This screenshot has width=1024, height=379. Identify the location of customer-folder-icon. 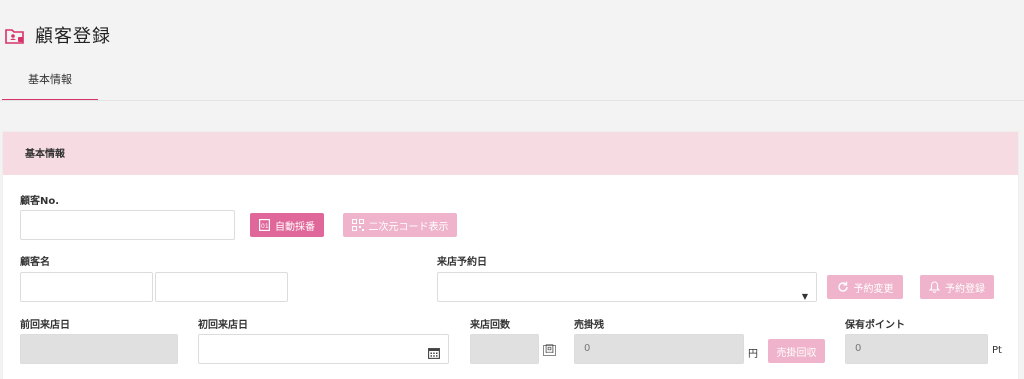
(15, 36).